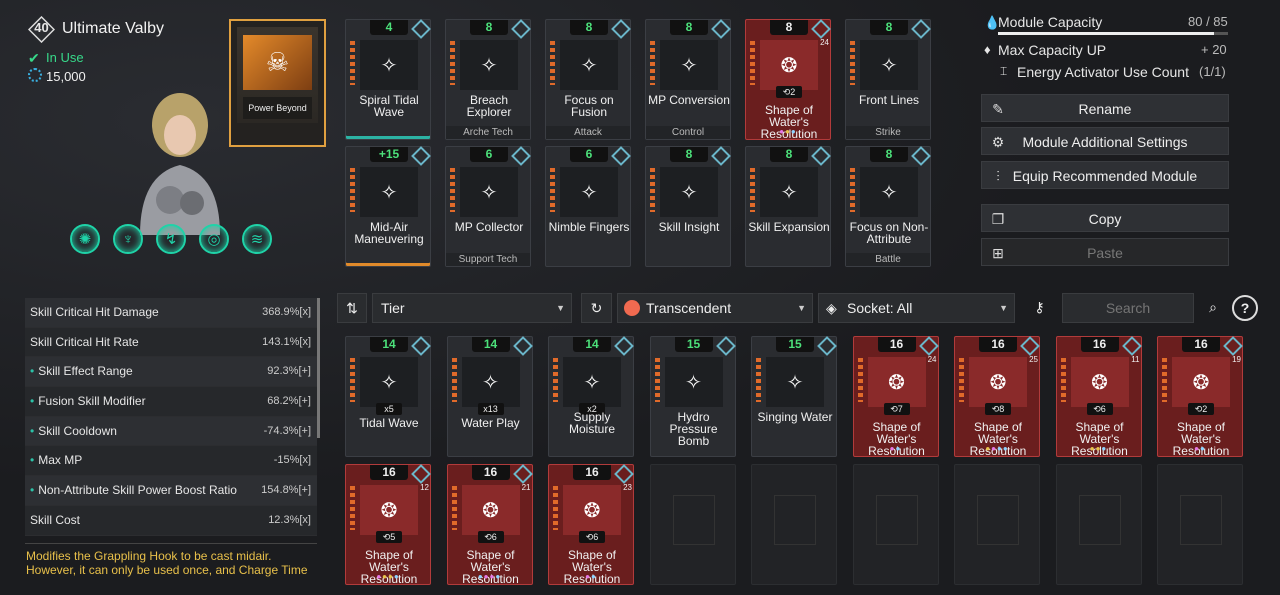  I want to click on module-count: ⟲6, so click(592, 537).